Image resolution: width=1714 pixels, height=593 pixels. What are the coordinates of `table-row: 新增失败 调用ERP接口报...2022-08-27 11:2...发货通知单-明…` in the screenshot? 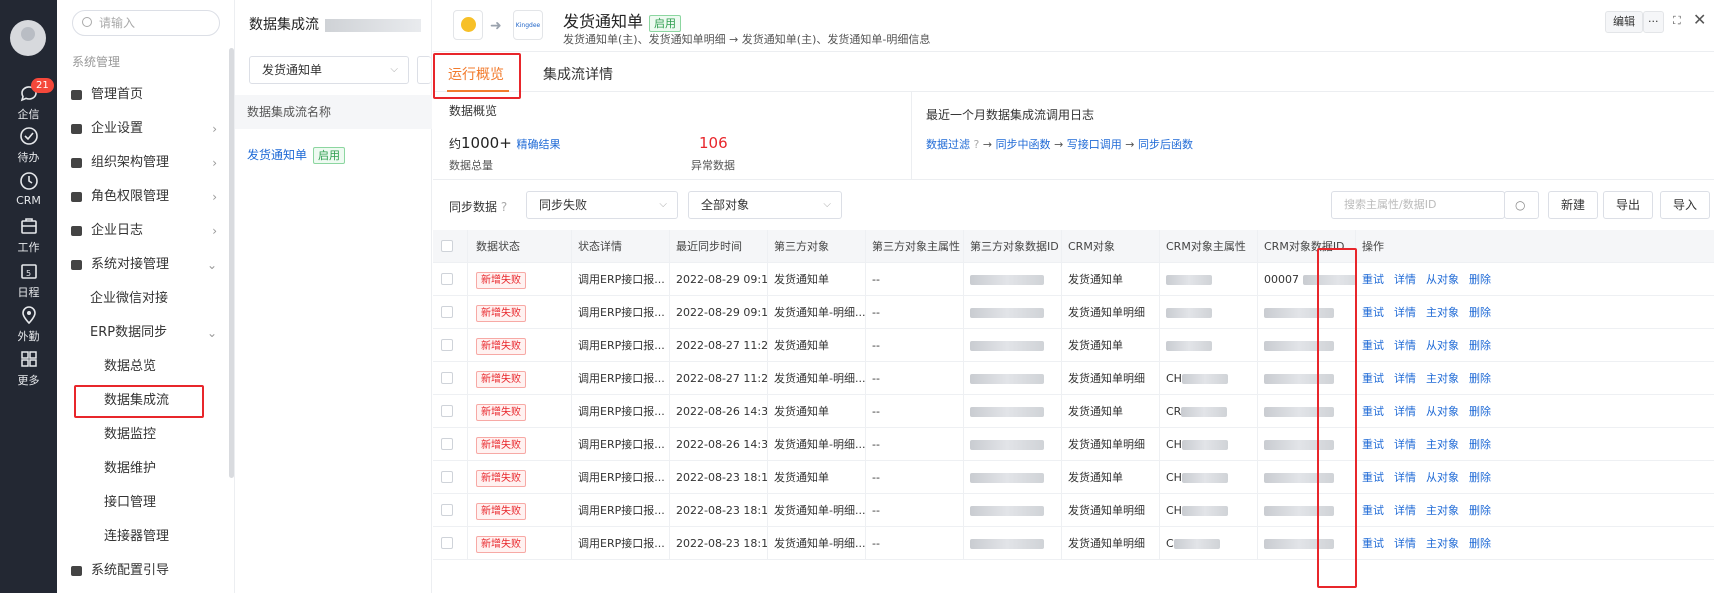 It's located at (1073, 378).